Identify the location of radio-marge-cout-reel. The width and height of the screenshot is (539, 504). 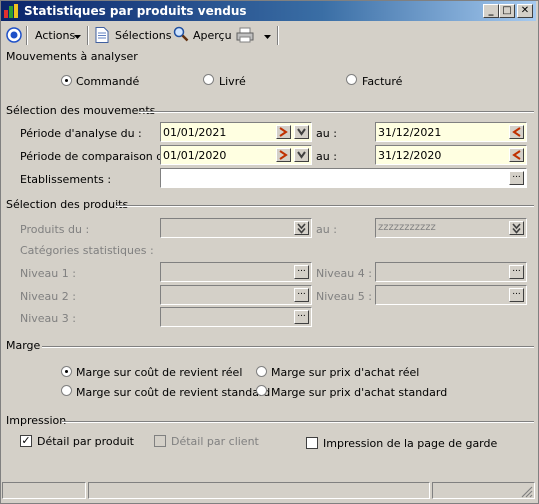
(66, 371).